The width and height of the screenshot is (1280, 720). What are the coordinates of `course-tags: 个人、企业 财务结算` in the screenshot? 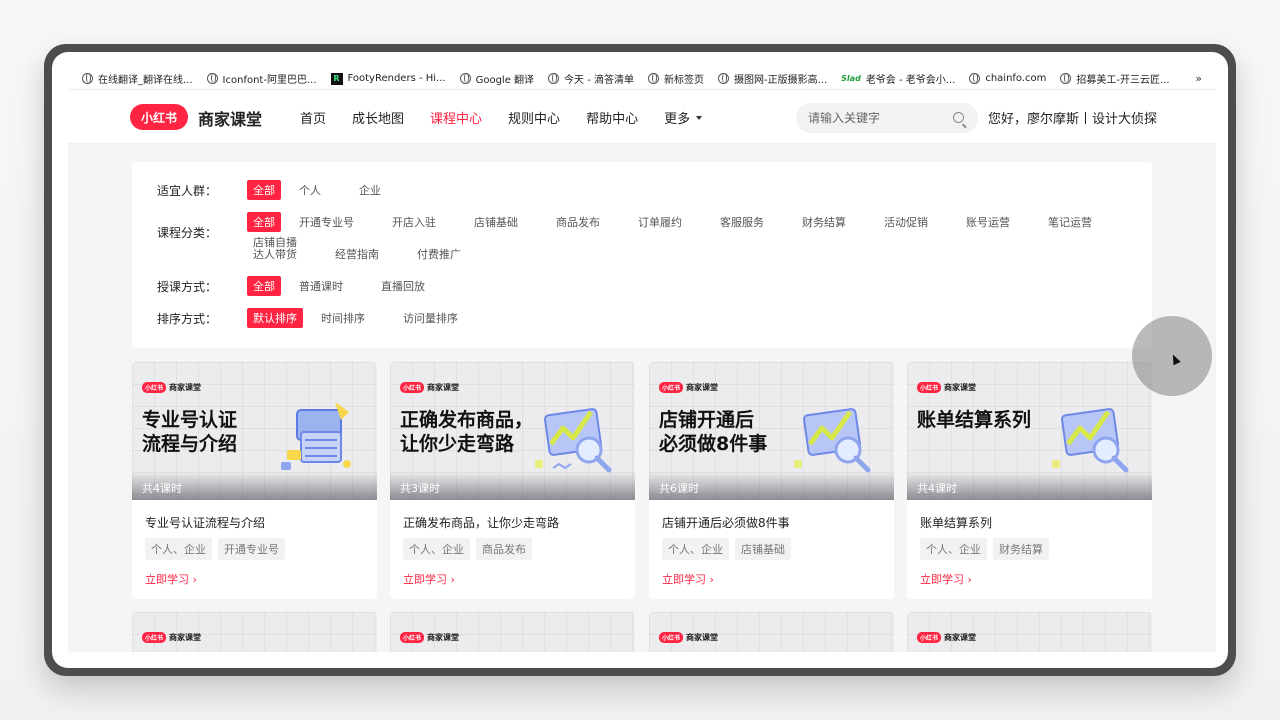 It's located at (987, 549).